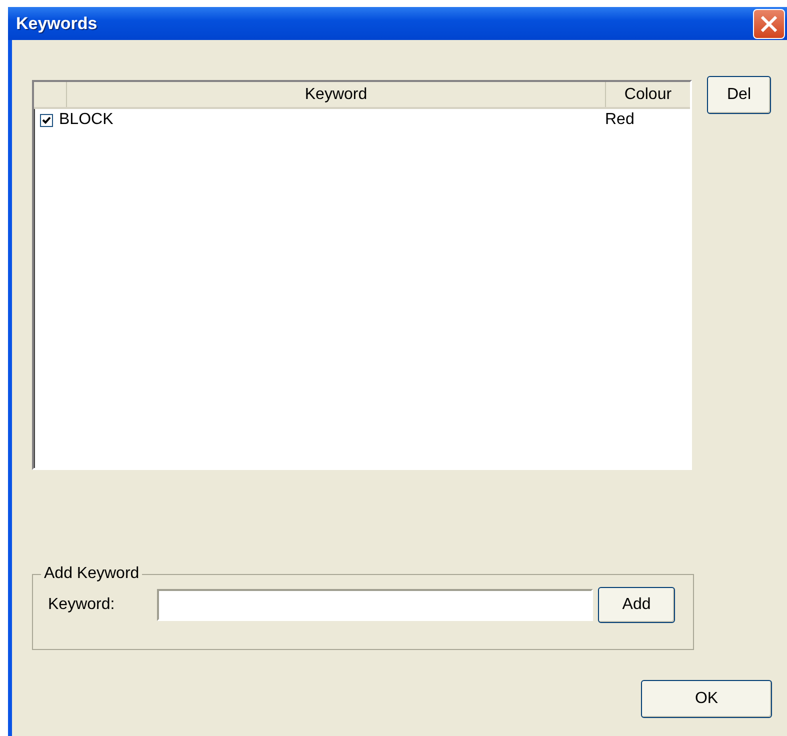 This screenshot has width=787, height=736. What do you see at coordinates (706, 699) in the screenshot?
I see `ok-button: OK` at bounding box center [706, 699].